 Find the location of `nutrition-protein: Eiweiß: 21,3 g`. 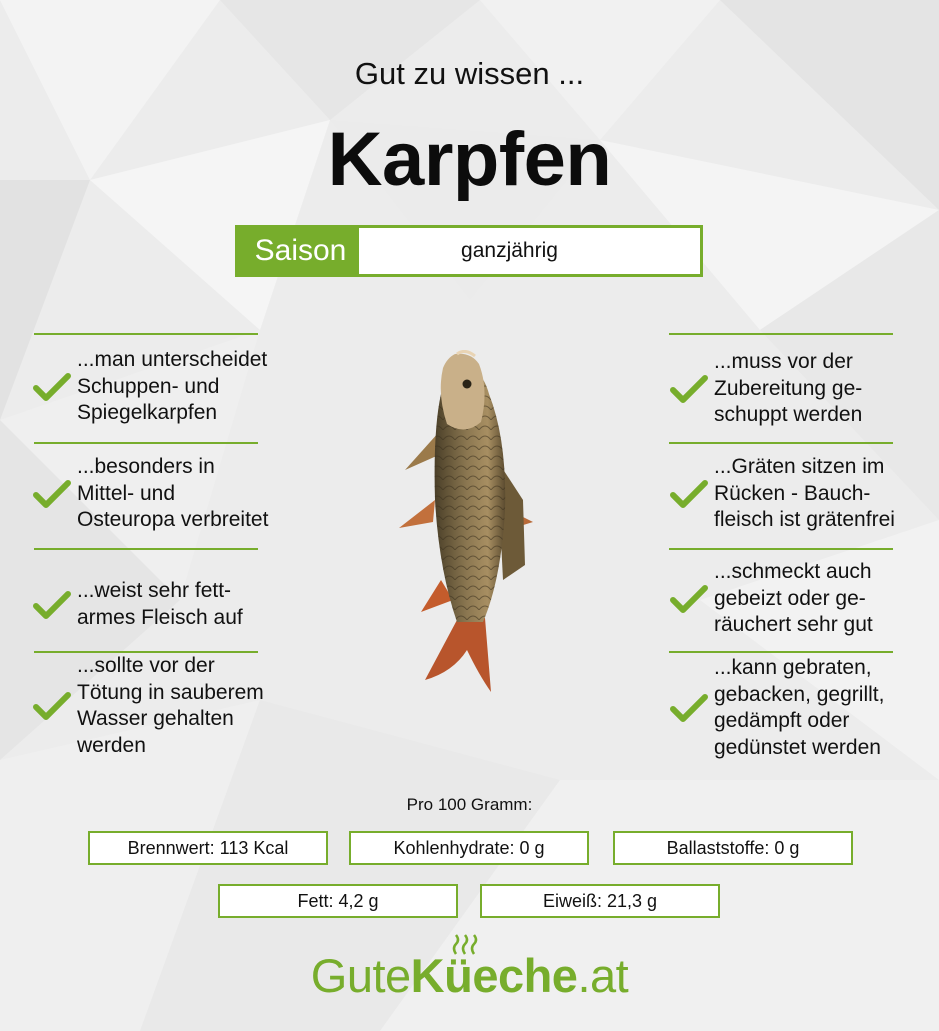

nutrition-protein: Eiweiß: 21,3 g is located at coordinates (600, 901).